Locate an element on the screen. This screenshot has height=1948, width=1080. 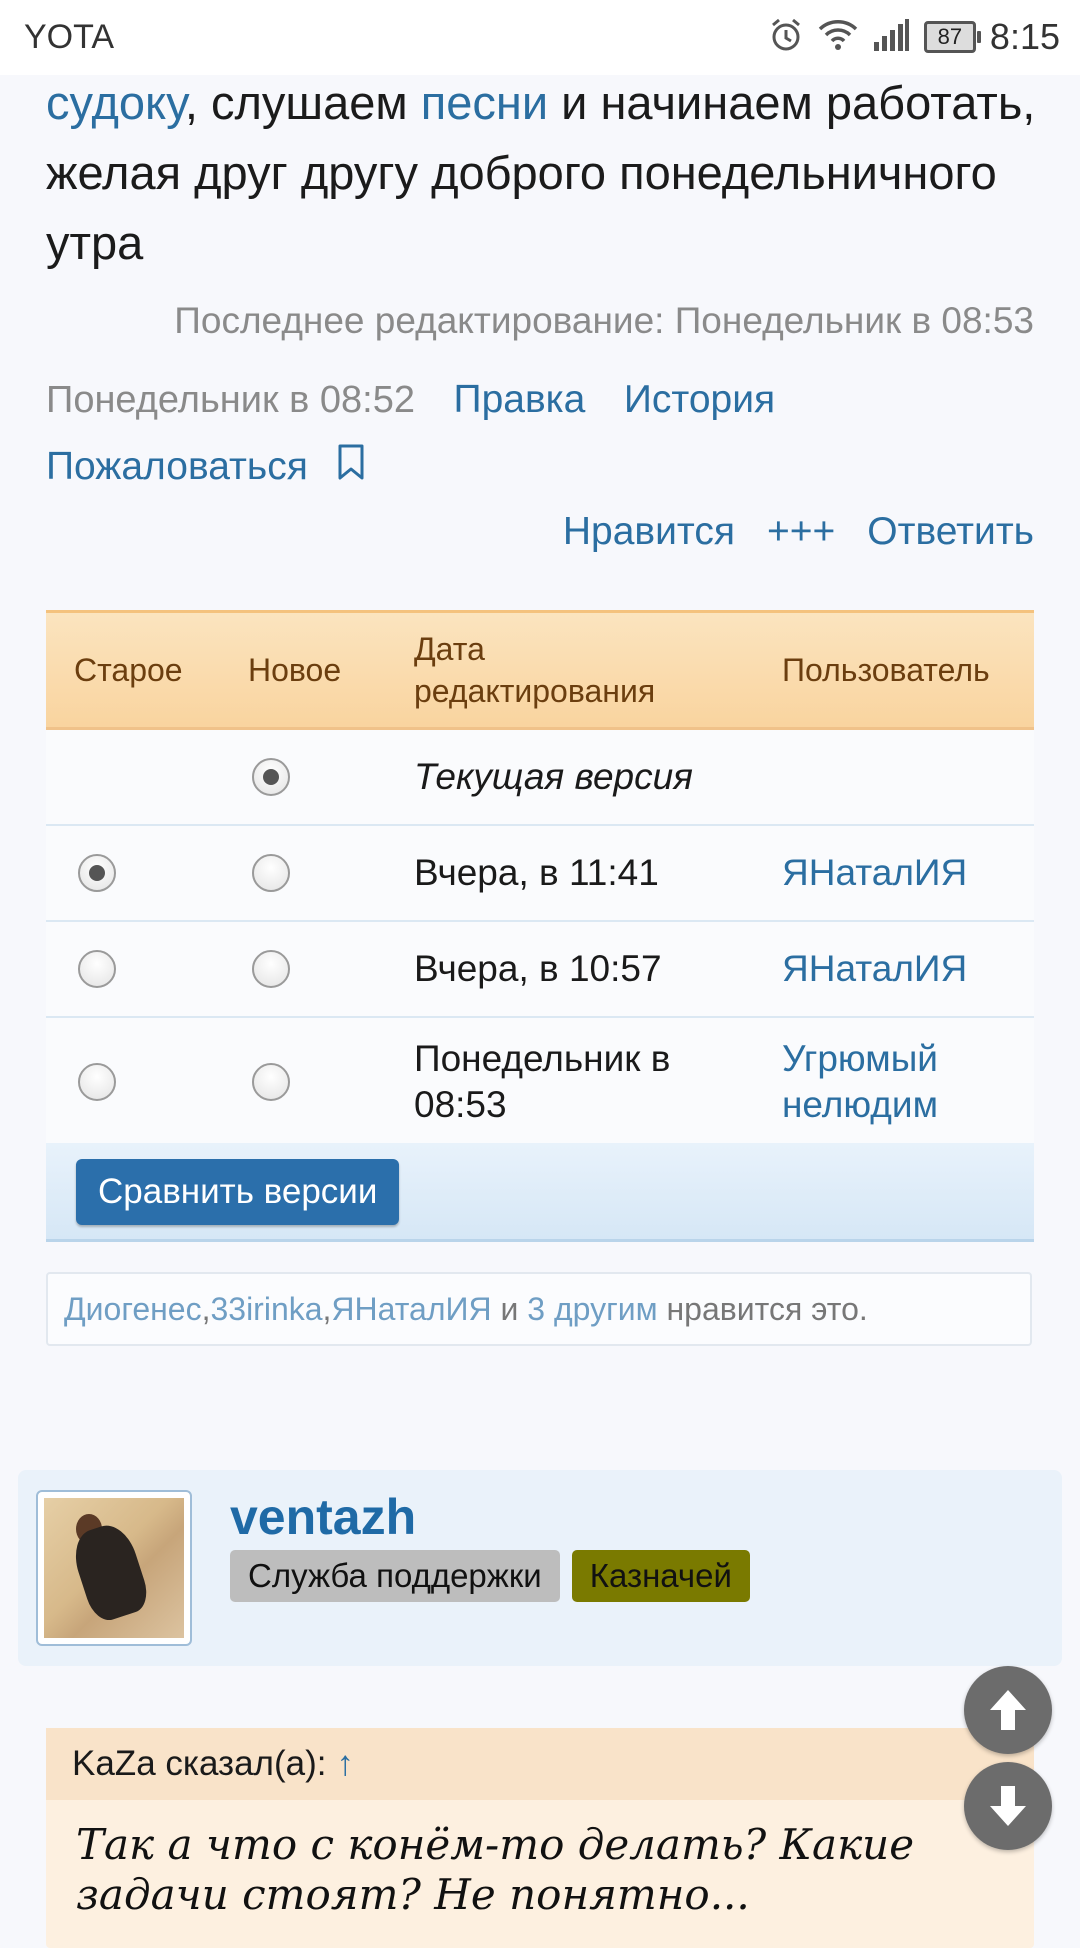
edit-date: Вчера, в 10:57 is located at coordinates (538, 968).